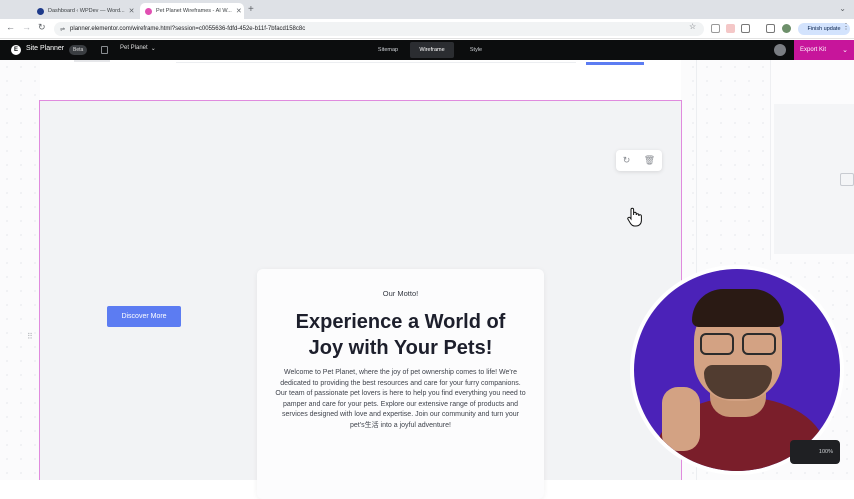 The height and width of the screenshot is (499, 854). Describe the element at coordinates (649, 160) in the screenshot. I see `trash-icon: 🗑` at that location.